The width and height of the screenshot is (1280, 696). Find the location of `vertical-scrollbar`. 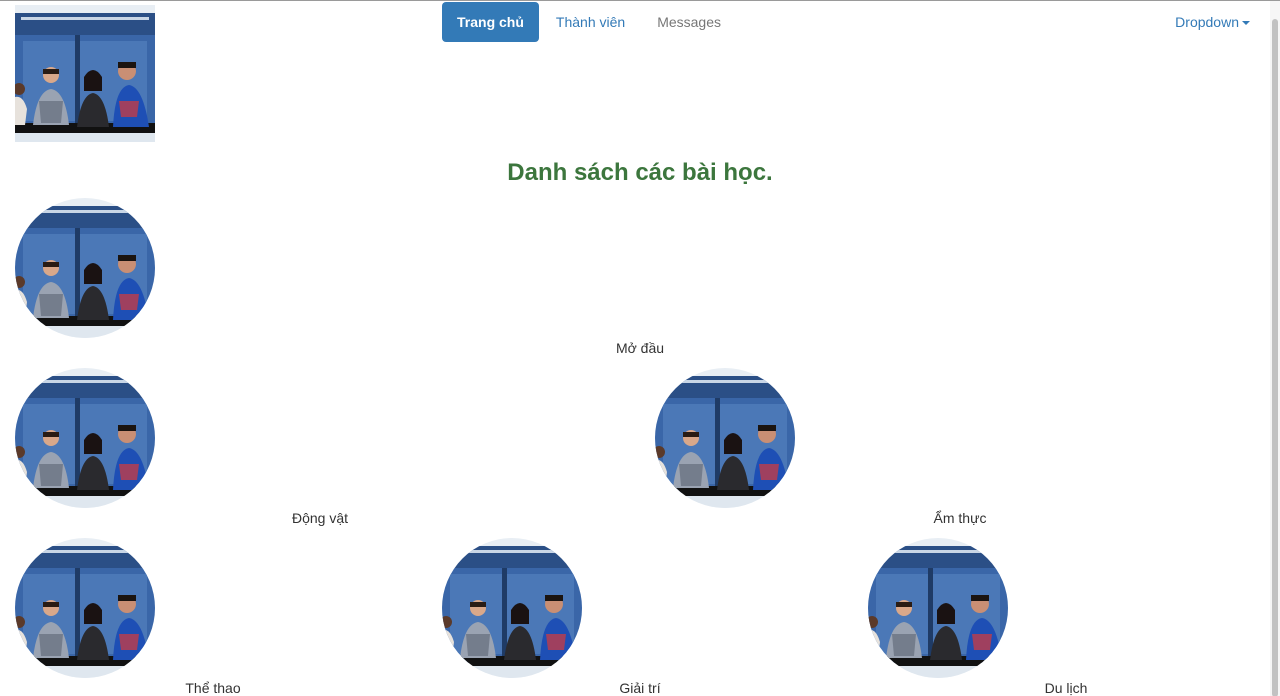

vertical-scrollbar is located at coordinates (1275, 348).